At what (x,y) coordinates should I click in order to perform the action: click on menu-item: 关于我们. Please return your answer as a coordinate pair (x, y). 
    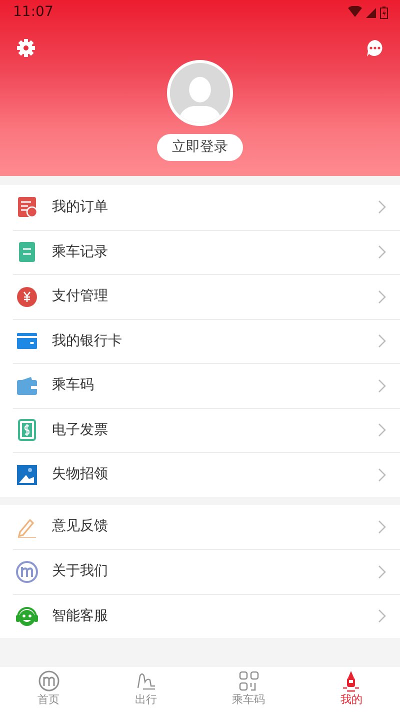
    Looking at the image, I should click on (206, 571).